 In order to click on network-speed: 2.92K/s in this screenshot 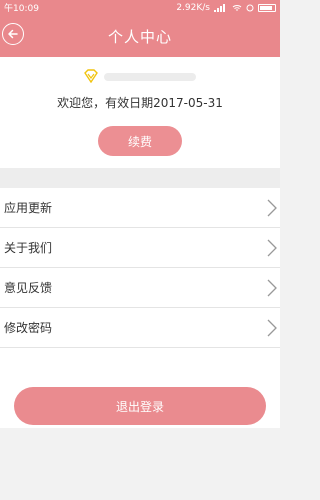, I will do `click(193, 7)`.